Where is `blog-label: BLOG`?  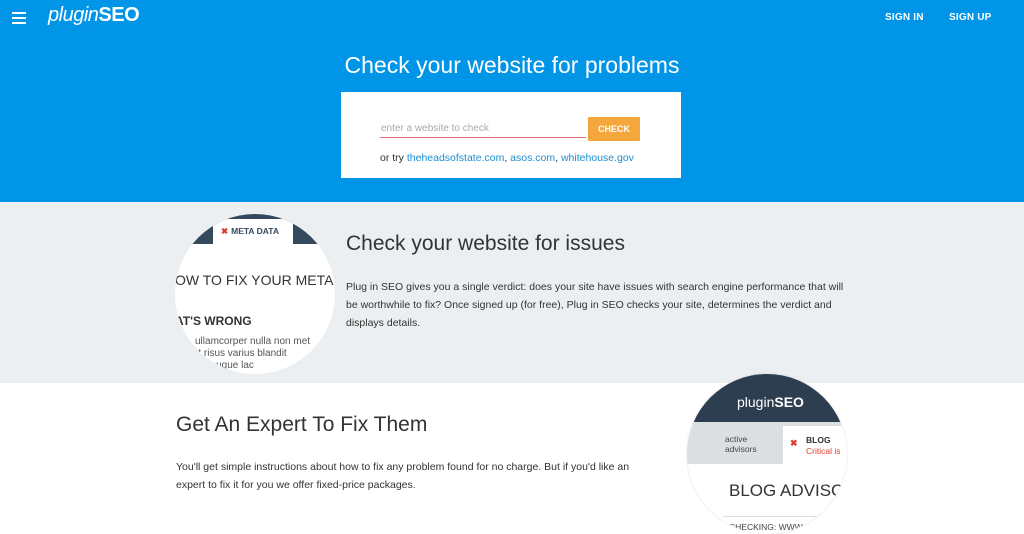 blog-label: BLOG is located at coordinates (818, 440).